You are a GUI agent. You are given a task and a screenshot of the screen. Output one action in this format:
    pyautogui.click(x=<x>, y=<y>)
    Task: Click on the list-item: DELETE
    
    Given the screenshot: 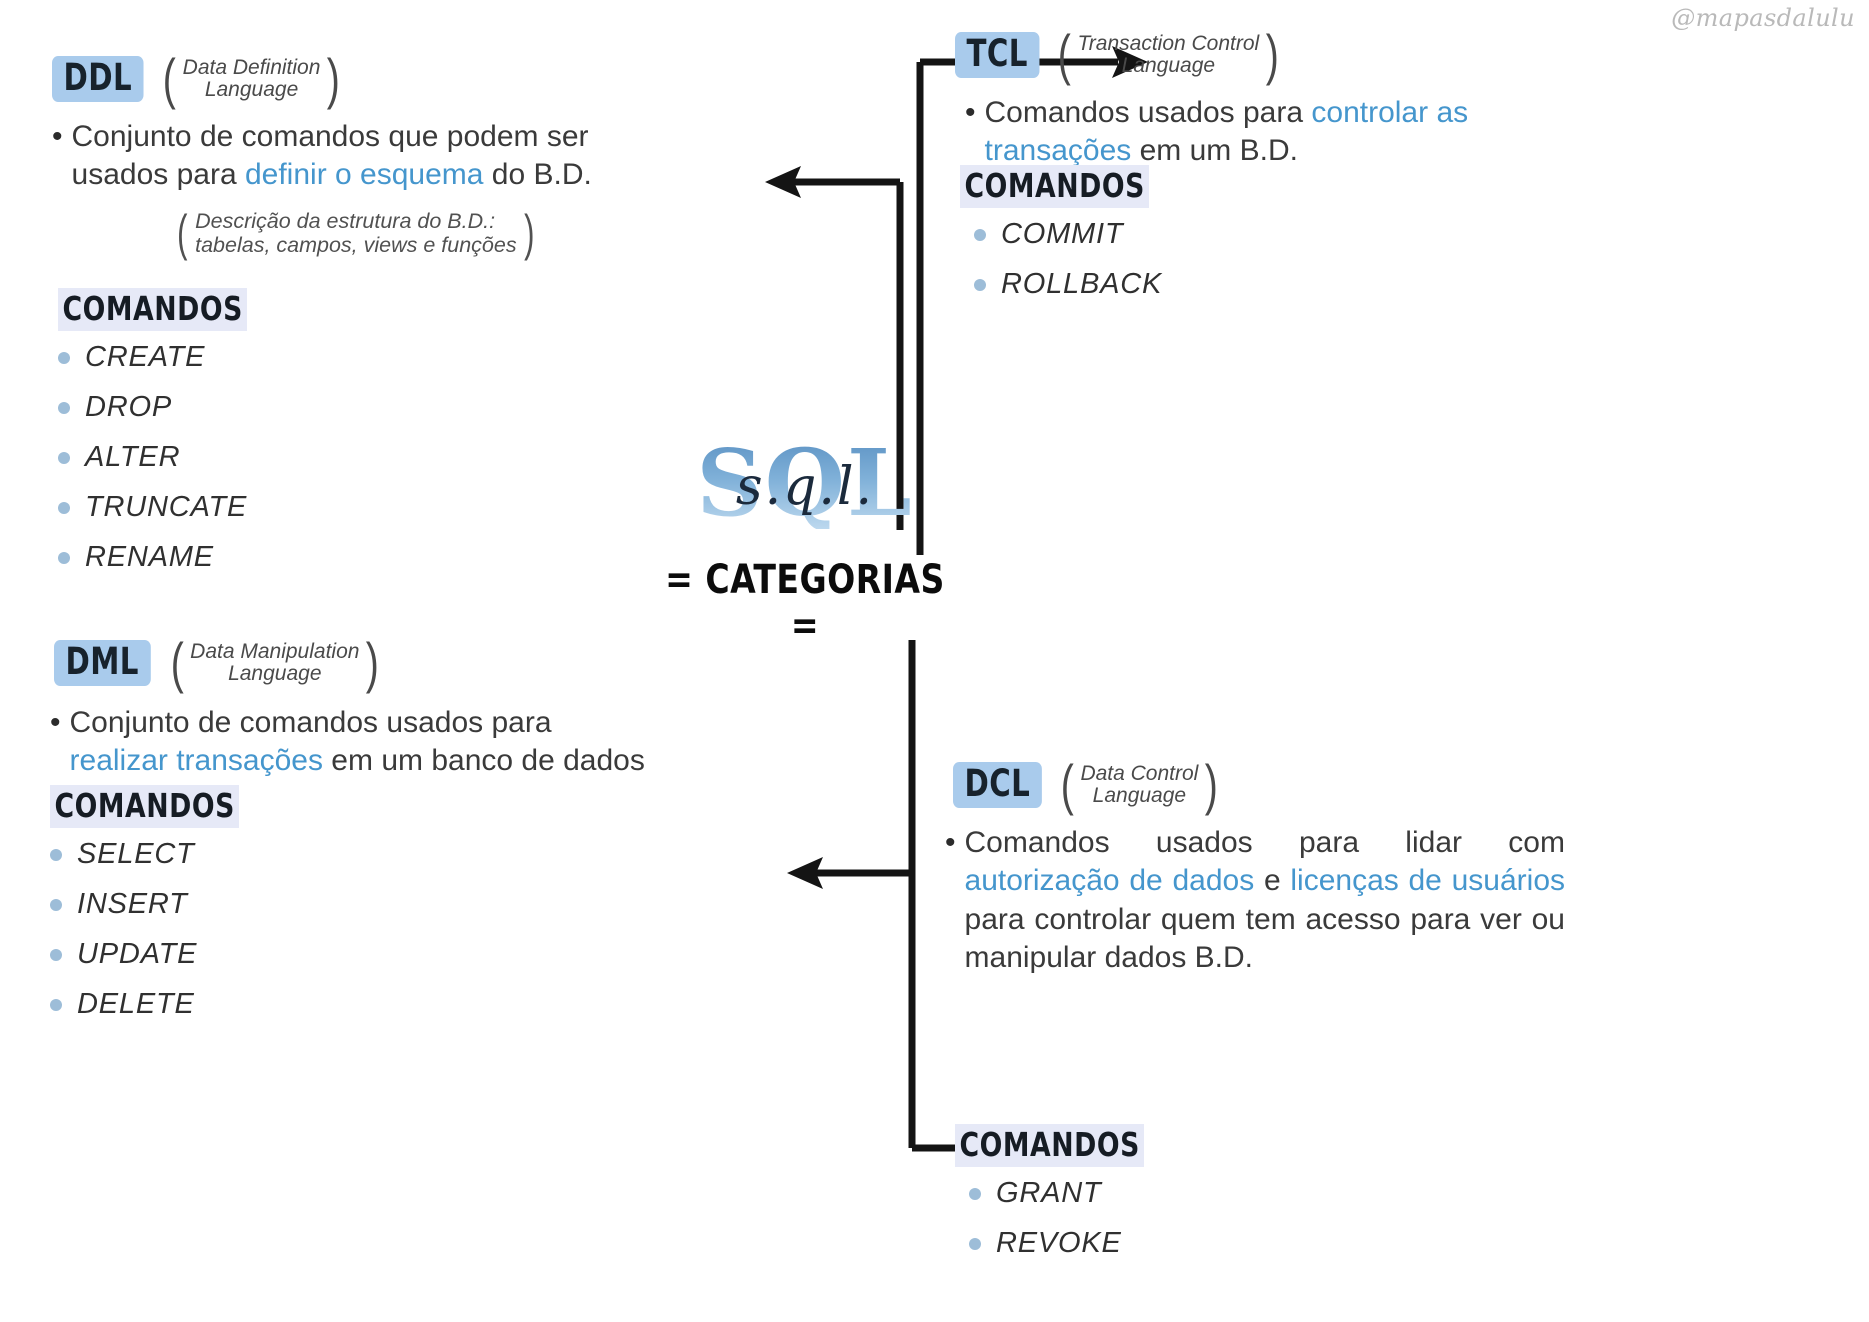 What is the action you would take?
    pyautogui.click(x=200, y=1004)
    